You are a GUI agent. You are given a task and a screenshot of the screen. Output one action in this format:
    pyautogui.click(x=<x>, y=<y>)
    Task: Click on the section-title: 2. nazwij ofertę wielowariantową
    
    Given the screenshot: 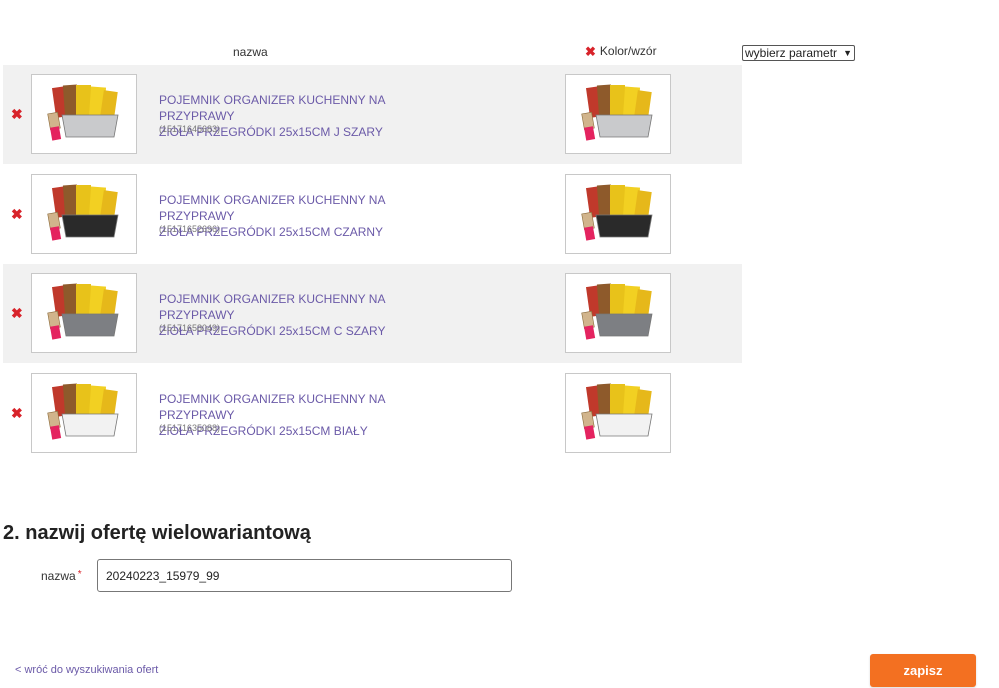 What is the action you would take?
    pyautogui.click(x=157, y=533)
    